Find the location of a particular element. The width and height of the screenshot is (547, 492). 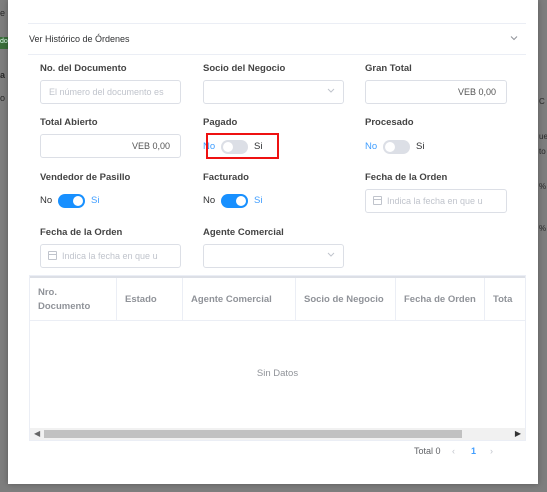

column-header-total: Tota is located at coordinates (505, 299).